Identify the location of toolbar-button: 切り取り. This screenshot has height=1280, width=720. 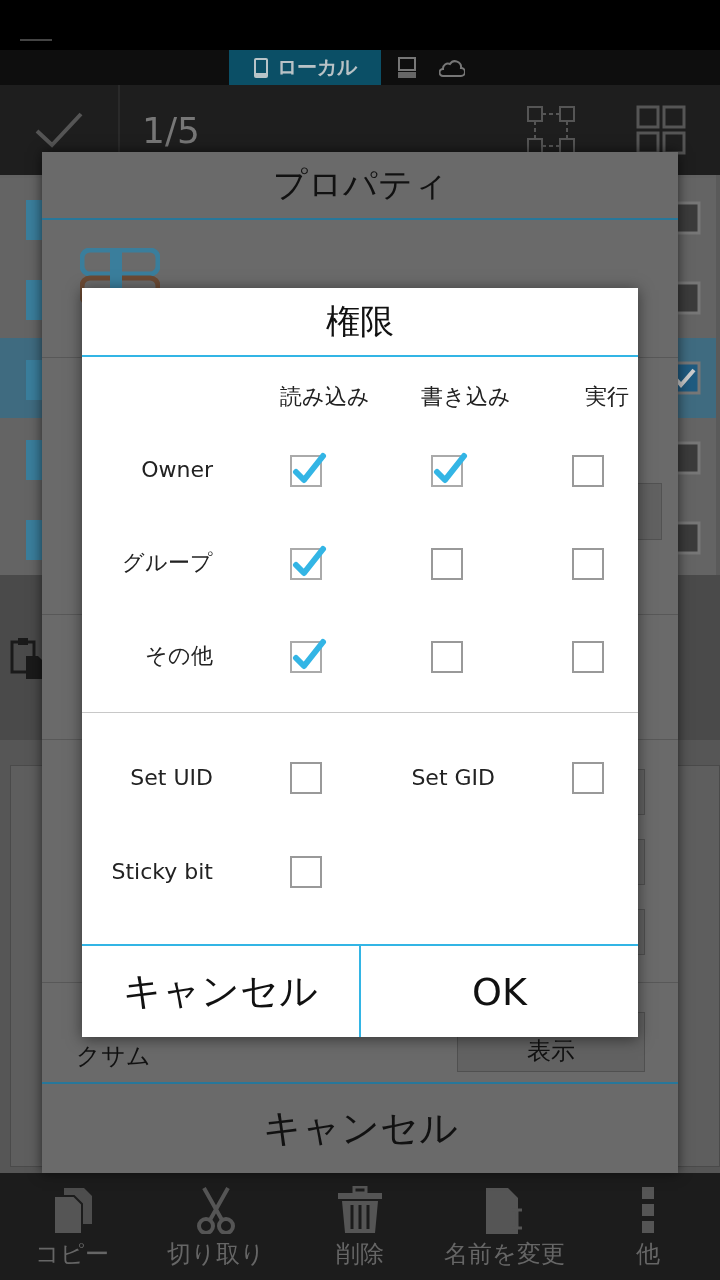
(216, 1226).